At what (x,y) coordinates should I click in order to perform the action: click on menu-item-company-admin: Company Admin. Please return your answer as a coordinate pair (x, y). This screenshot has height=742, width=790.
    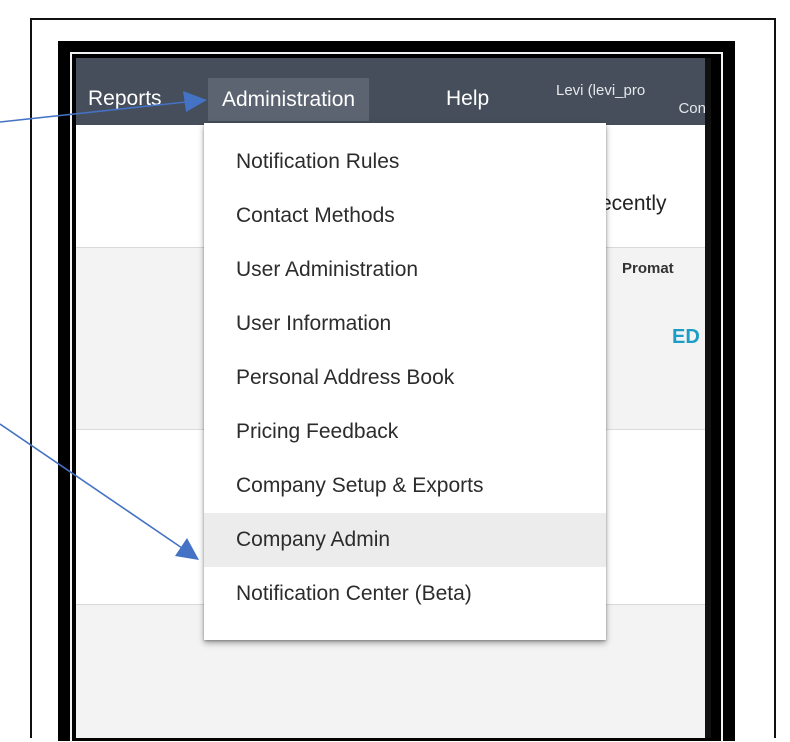
    Looking at the image, I should click on (405, 540).